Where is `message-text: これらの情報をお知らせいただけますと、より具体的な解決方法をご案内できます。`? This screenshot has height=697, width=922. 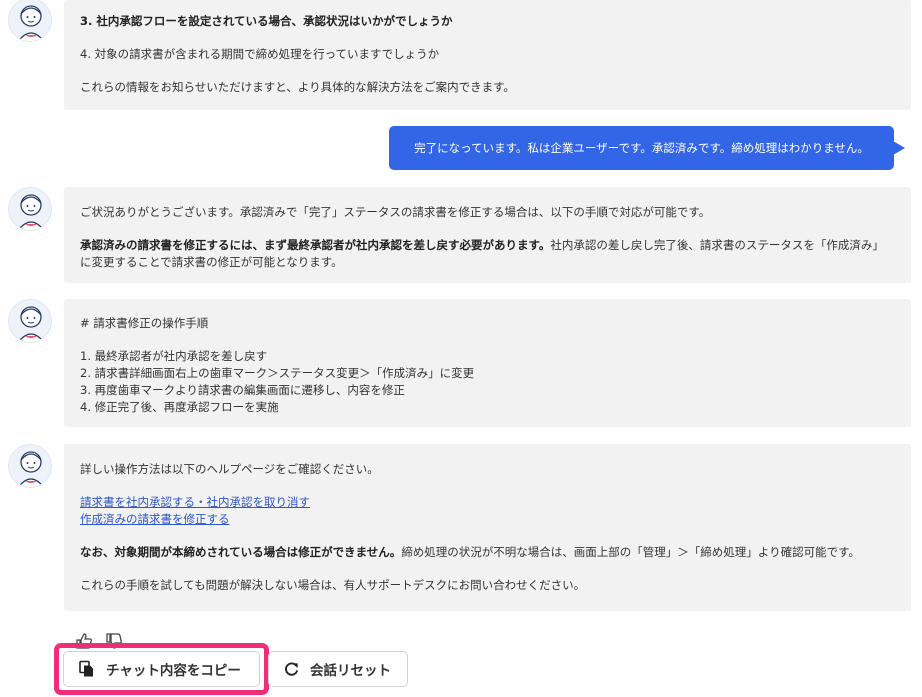 message-text: これらの情報をお知らせいただけますと、より具体的な解決方法をご案内できます。 is located at coordinates (297, 87).